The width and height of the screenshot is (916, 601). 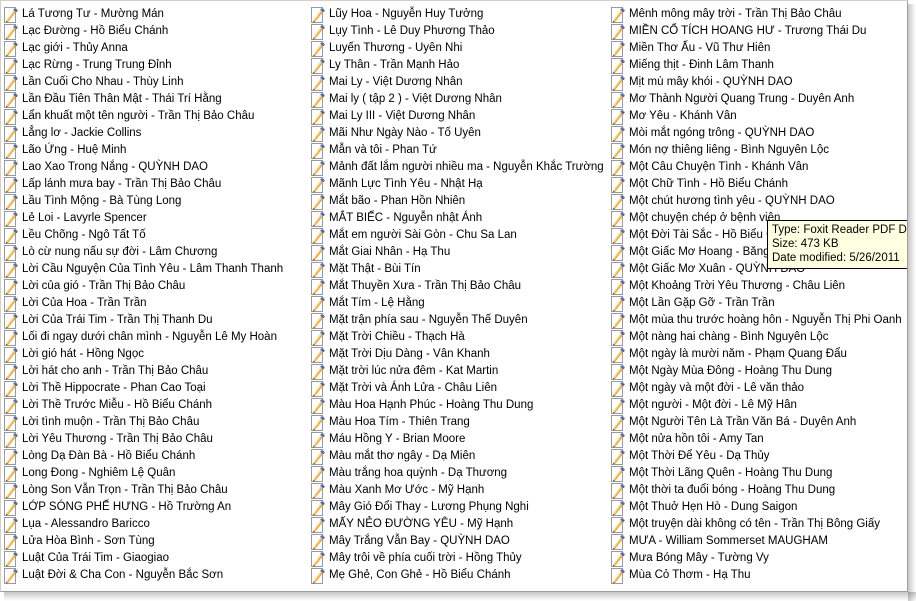 What do you see at coordinates (153, 575) in the screenshot?
I see `list-item: Luật Đời & Cha Con - Nguyễn Bắc Sơn` at bounding box center [153, 575].